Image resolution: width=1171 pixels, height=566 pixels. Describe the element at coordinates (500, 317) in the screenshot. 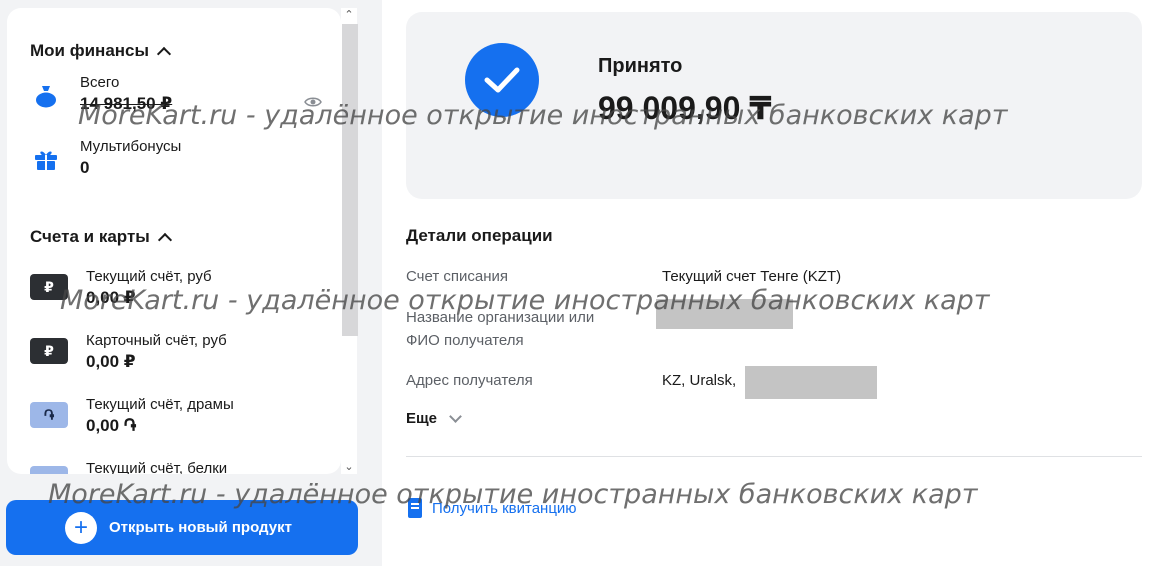

I see `recipient-label-line1: Название организации или` at that location.